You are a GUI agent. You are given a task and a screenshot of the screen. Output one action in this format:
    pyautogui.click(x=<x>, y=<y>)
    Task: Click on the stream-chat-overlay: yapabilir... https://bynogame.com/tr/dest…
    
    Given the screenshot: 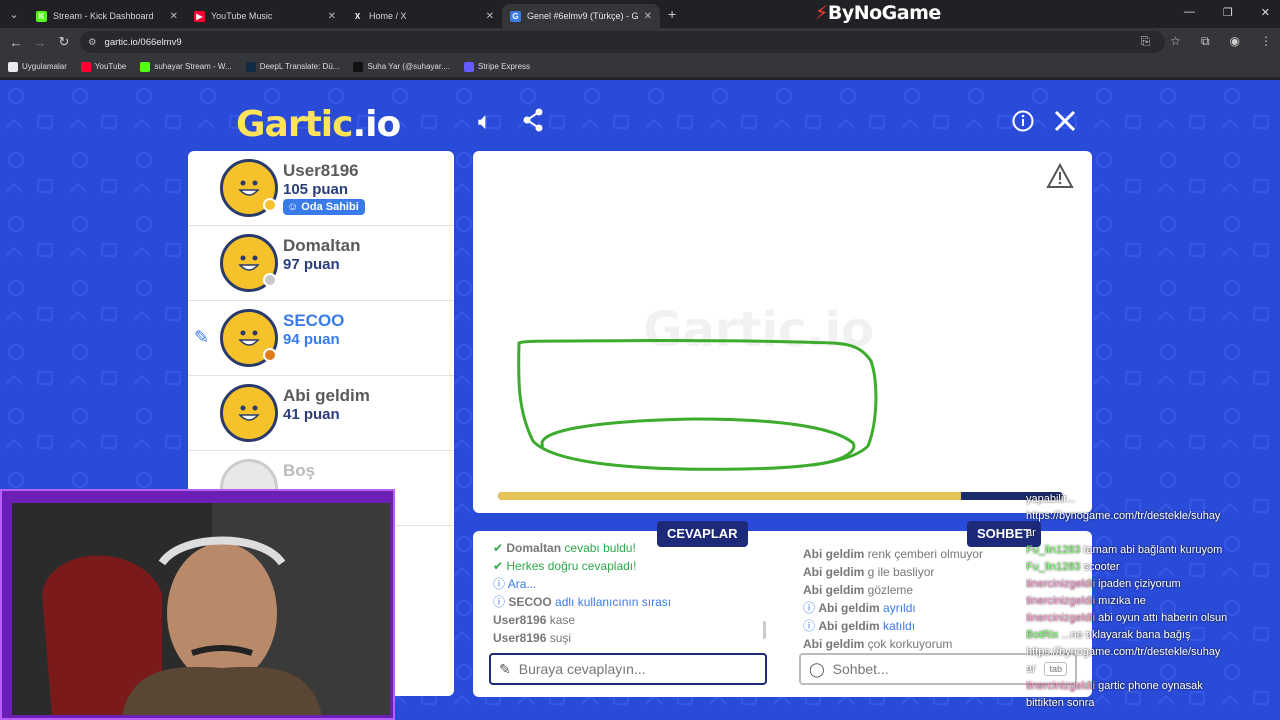 What is the action you would take?
    pyautogui.click(x=1153, y=601)
    